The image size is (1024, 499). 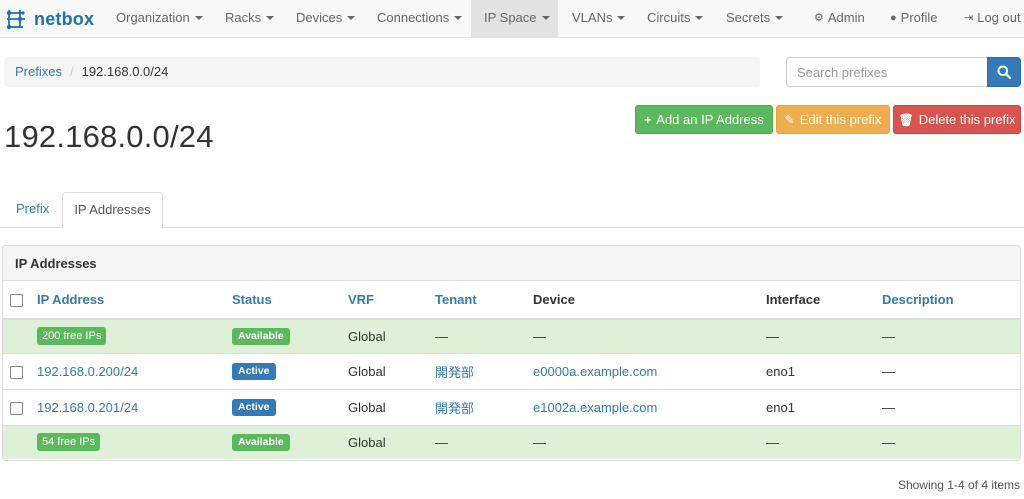 I want to click on select-all-cell, so click(x=20, y=300).